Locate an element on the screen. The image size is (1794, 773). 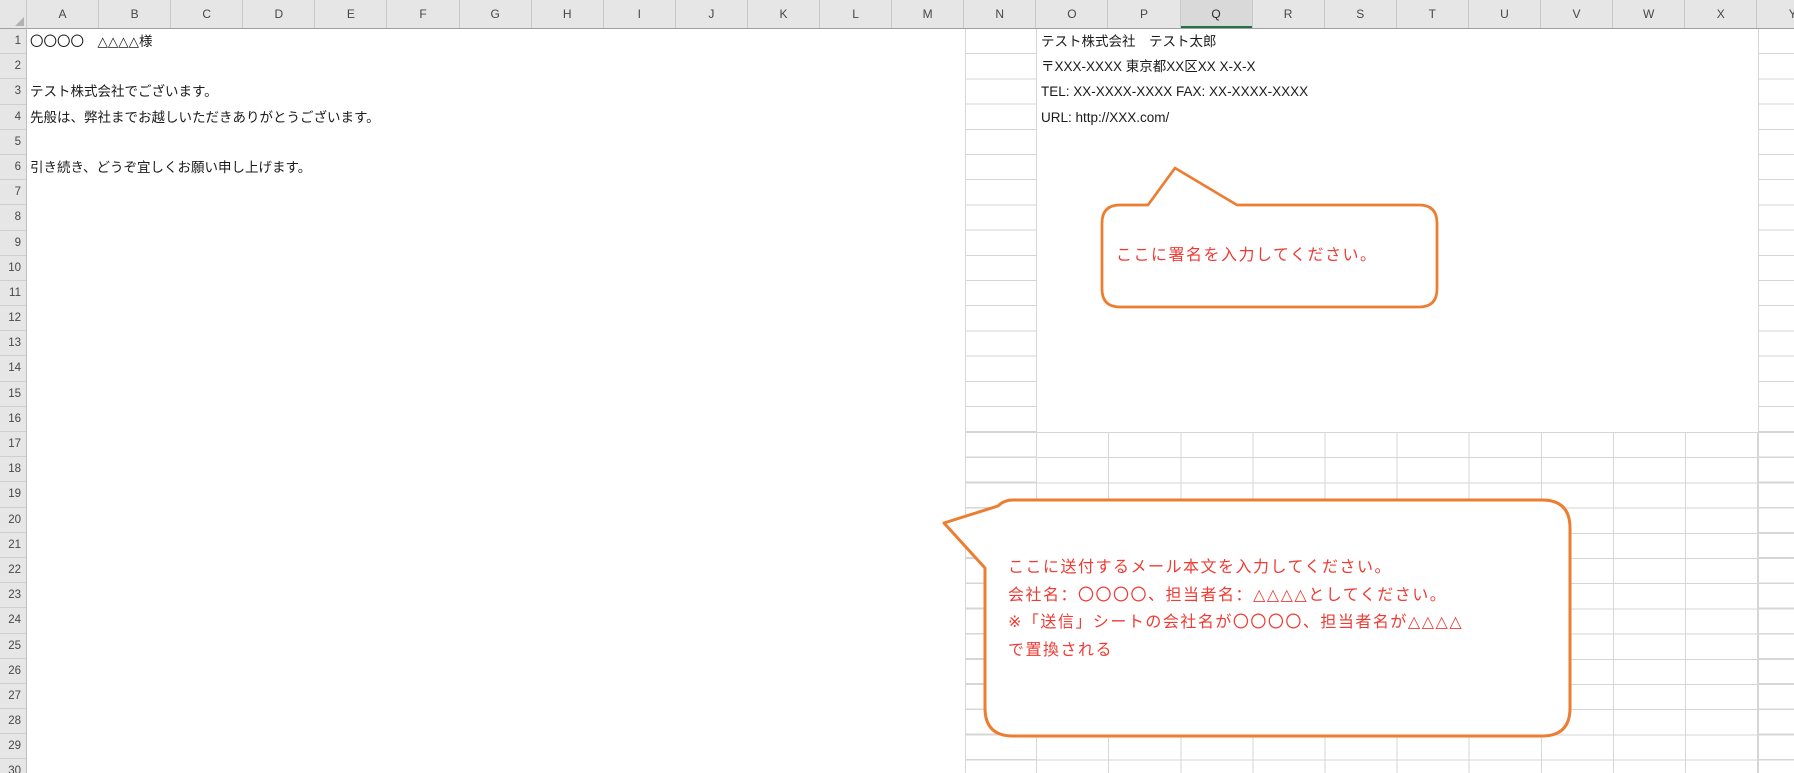
column-header-r: R is located at coordinates (1289, 14).